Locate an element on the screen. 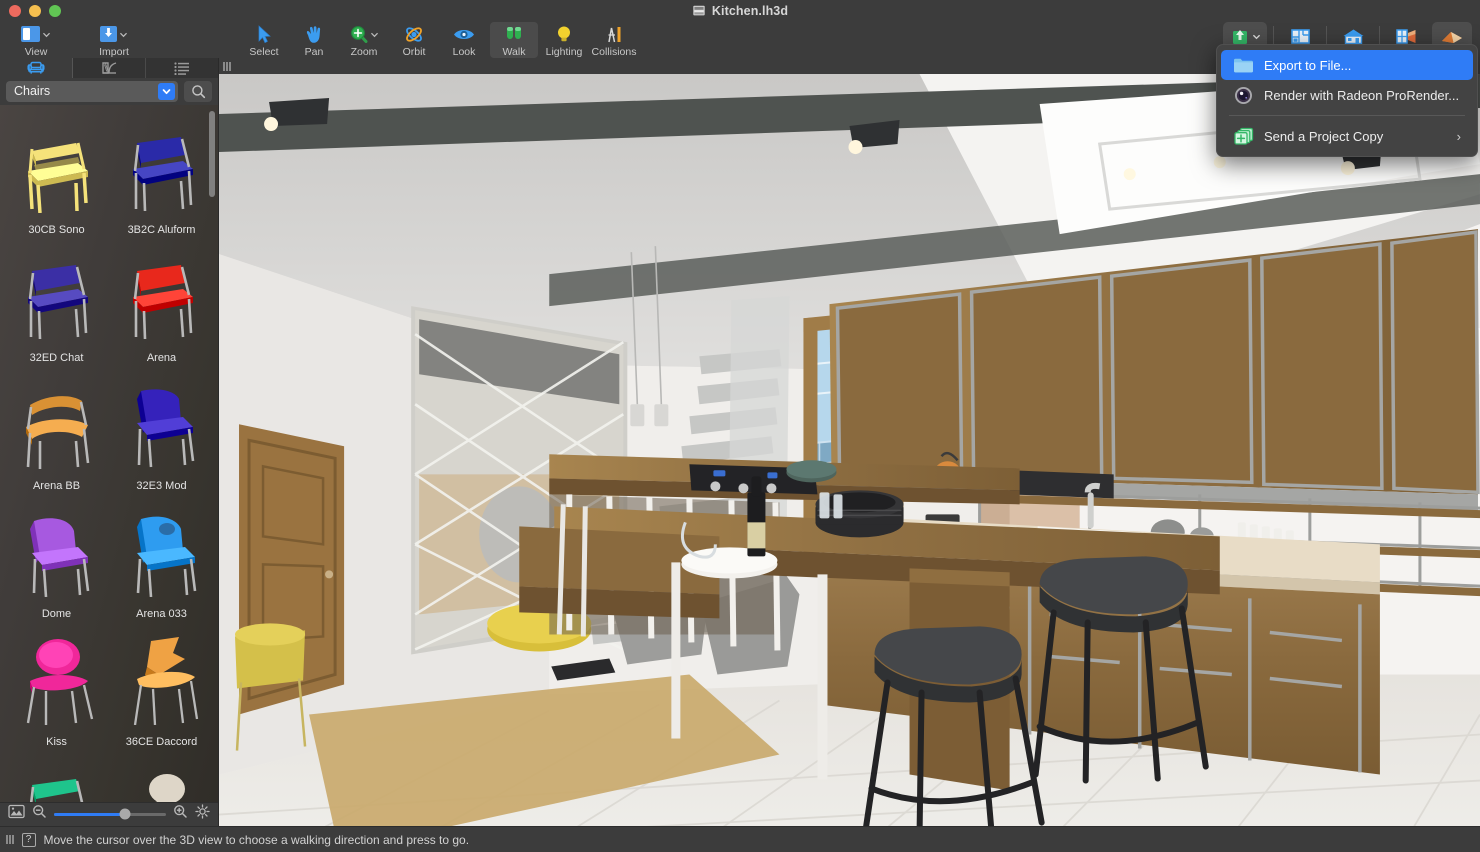 This screenshot has height=852, width=1480. catalog-scrollbar is located at coordinates (212, 153).